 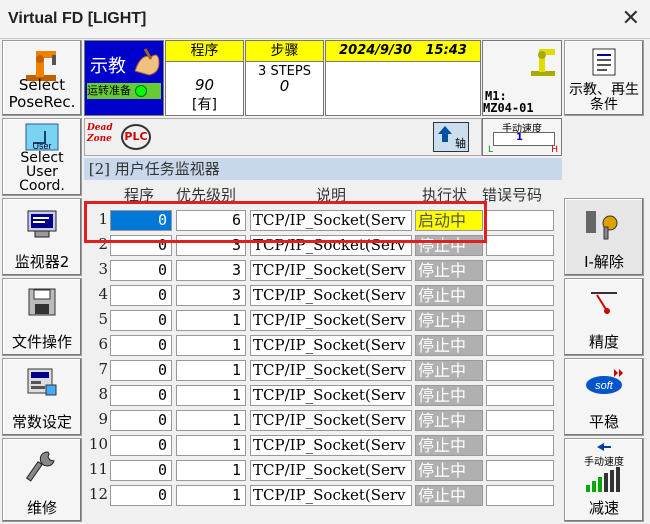 I want to click on right-blank-slot, so click(x=604, y=157).